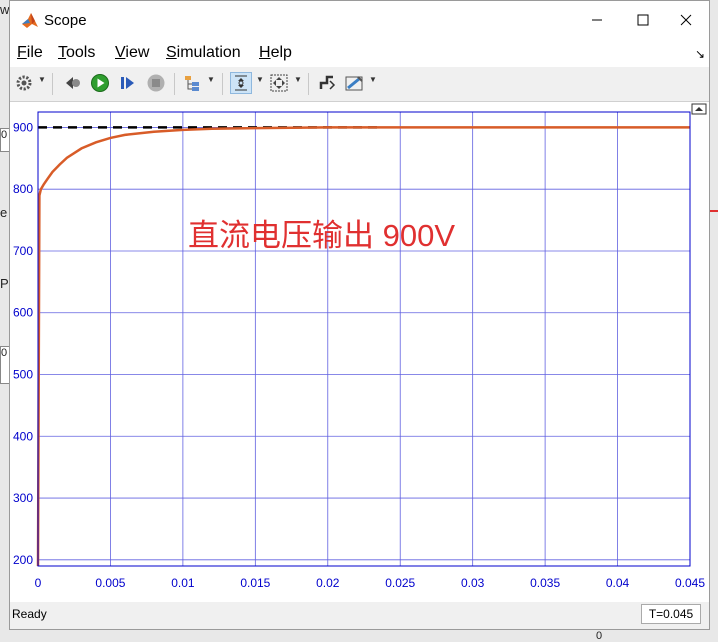 The width and height of the screenshot is (718, 642). I want to click on close-icon, so click(686, 20).